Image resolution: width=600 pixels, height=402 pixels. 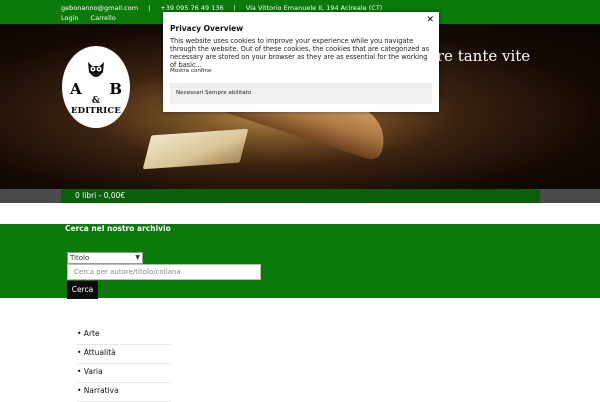 I want to click on necessary-cookies-row: Necessari Sempre abilitato, so click(x=301, y=93).